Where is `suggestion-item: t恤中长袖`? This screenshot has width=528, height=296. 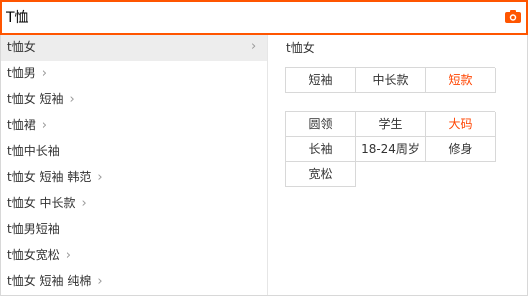
suggestion-item: t恤中长袖 is located at coordinates (134, 152).